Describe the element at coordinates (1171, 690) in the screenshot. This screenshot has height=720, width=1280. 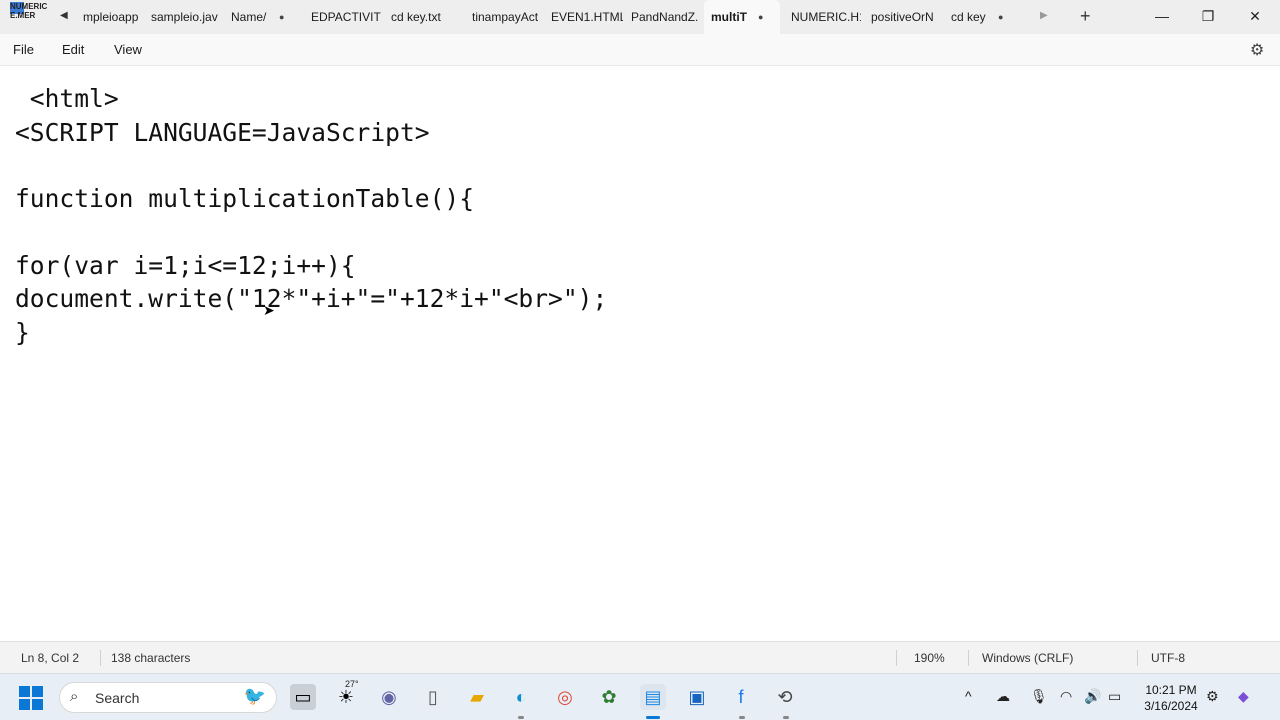
I see `clock-time: 10:21 PM` at that location.